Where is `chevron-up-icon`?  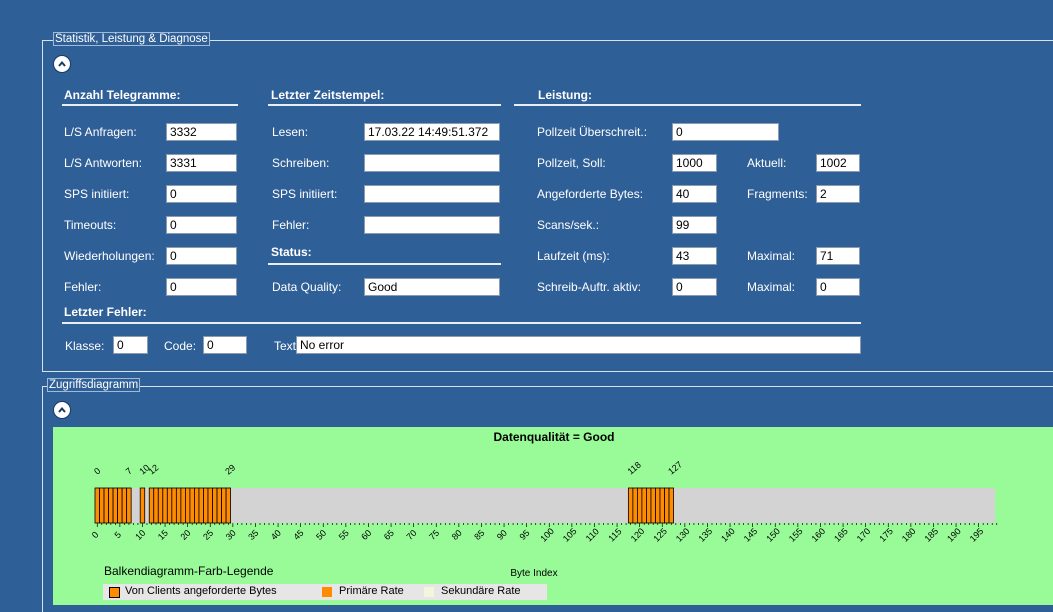
chevron-up-icon is located at coordinates (62, 63).